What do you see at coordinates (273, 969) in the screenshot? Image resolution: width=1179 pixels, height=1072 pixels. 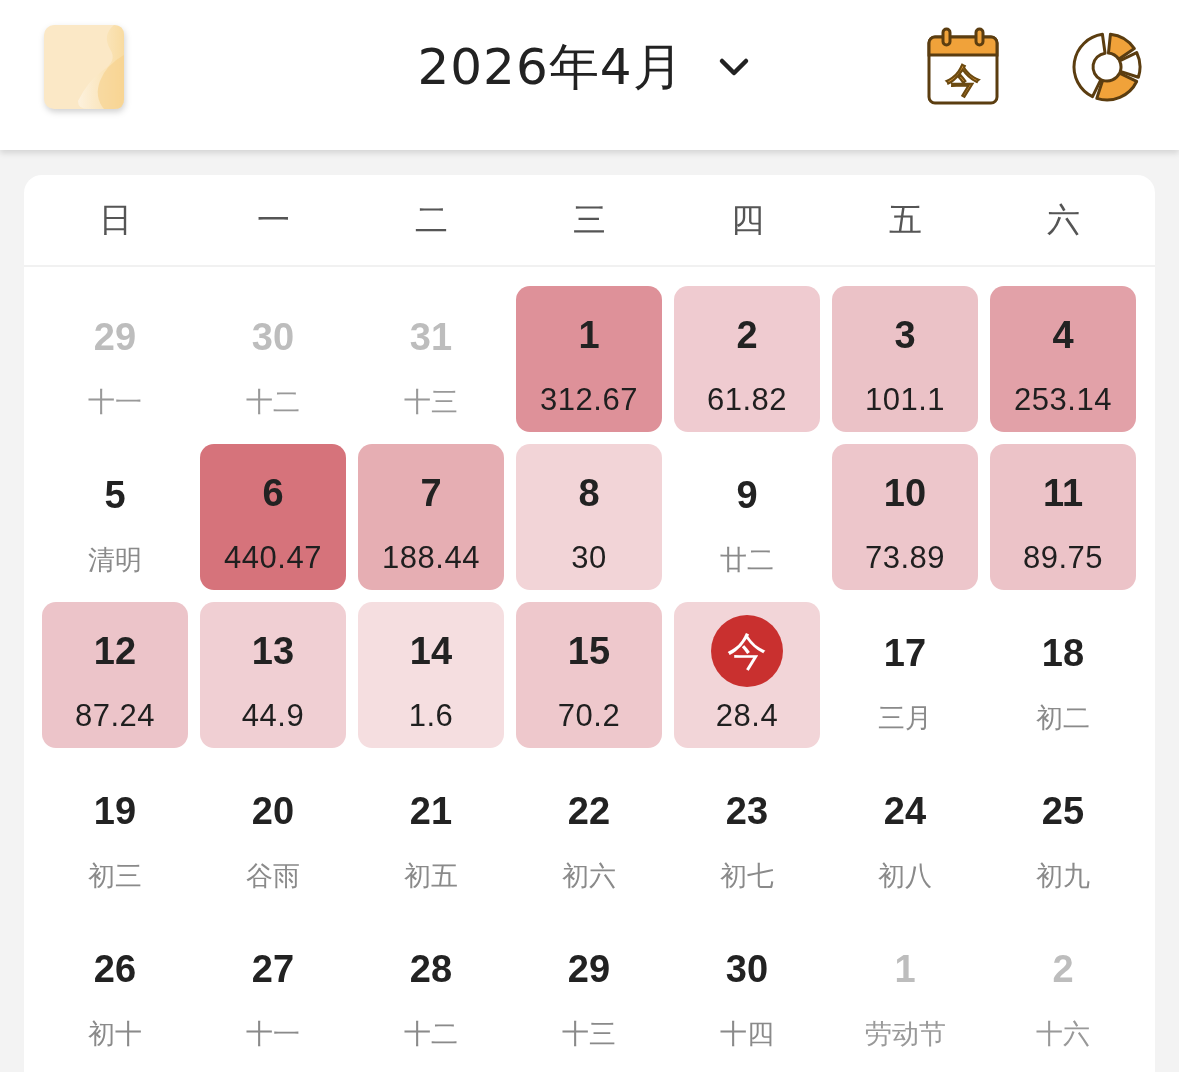 I see `day-number: 27` at bounding box center [273, 969].